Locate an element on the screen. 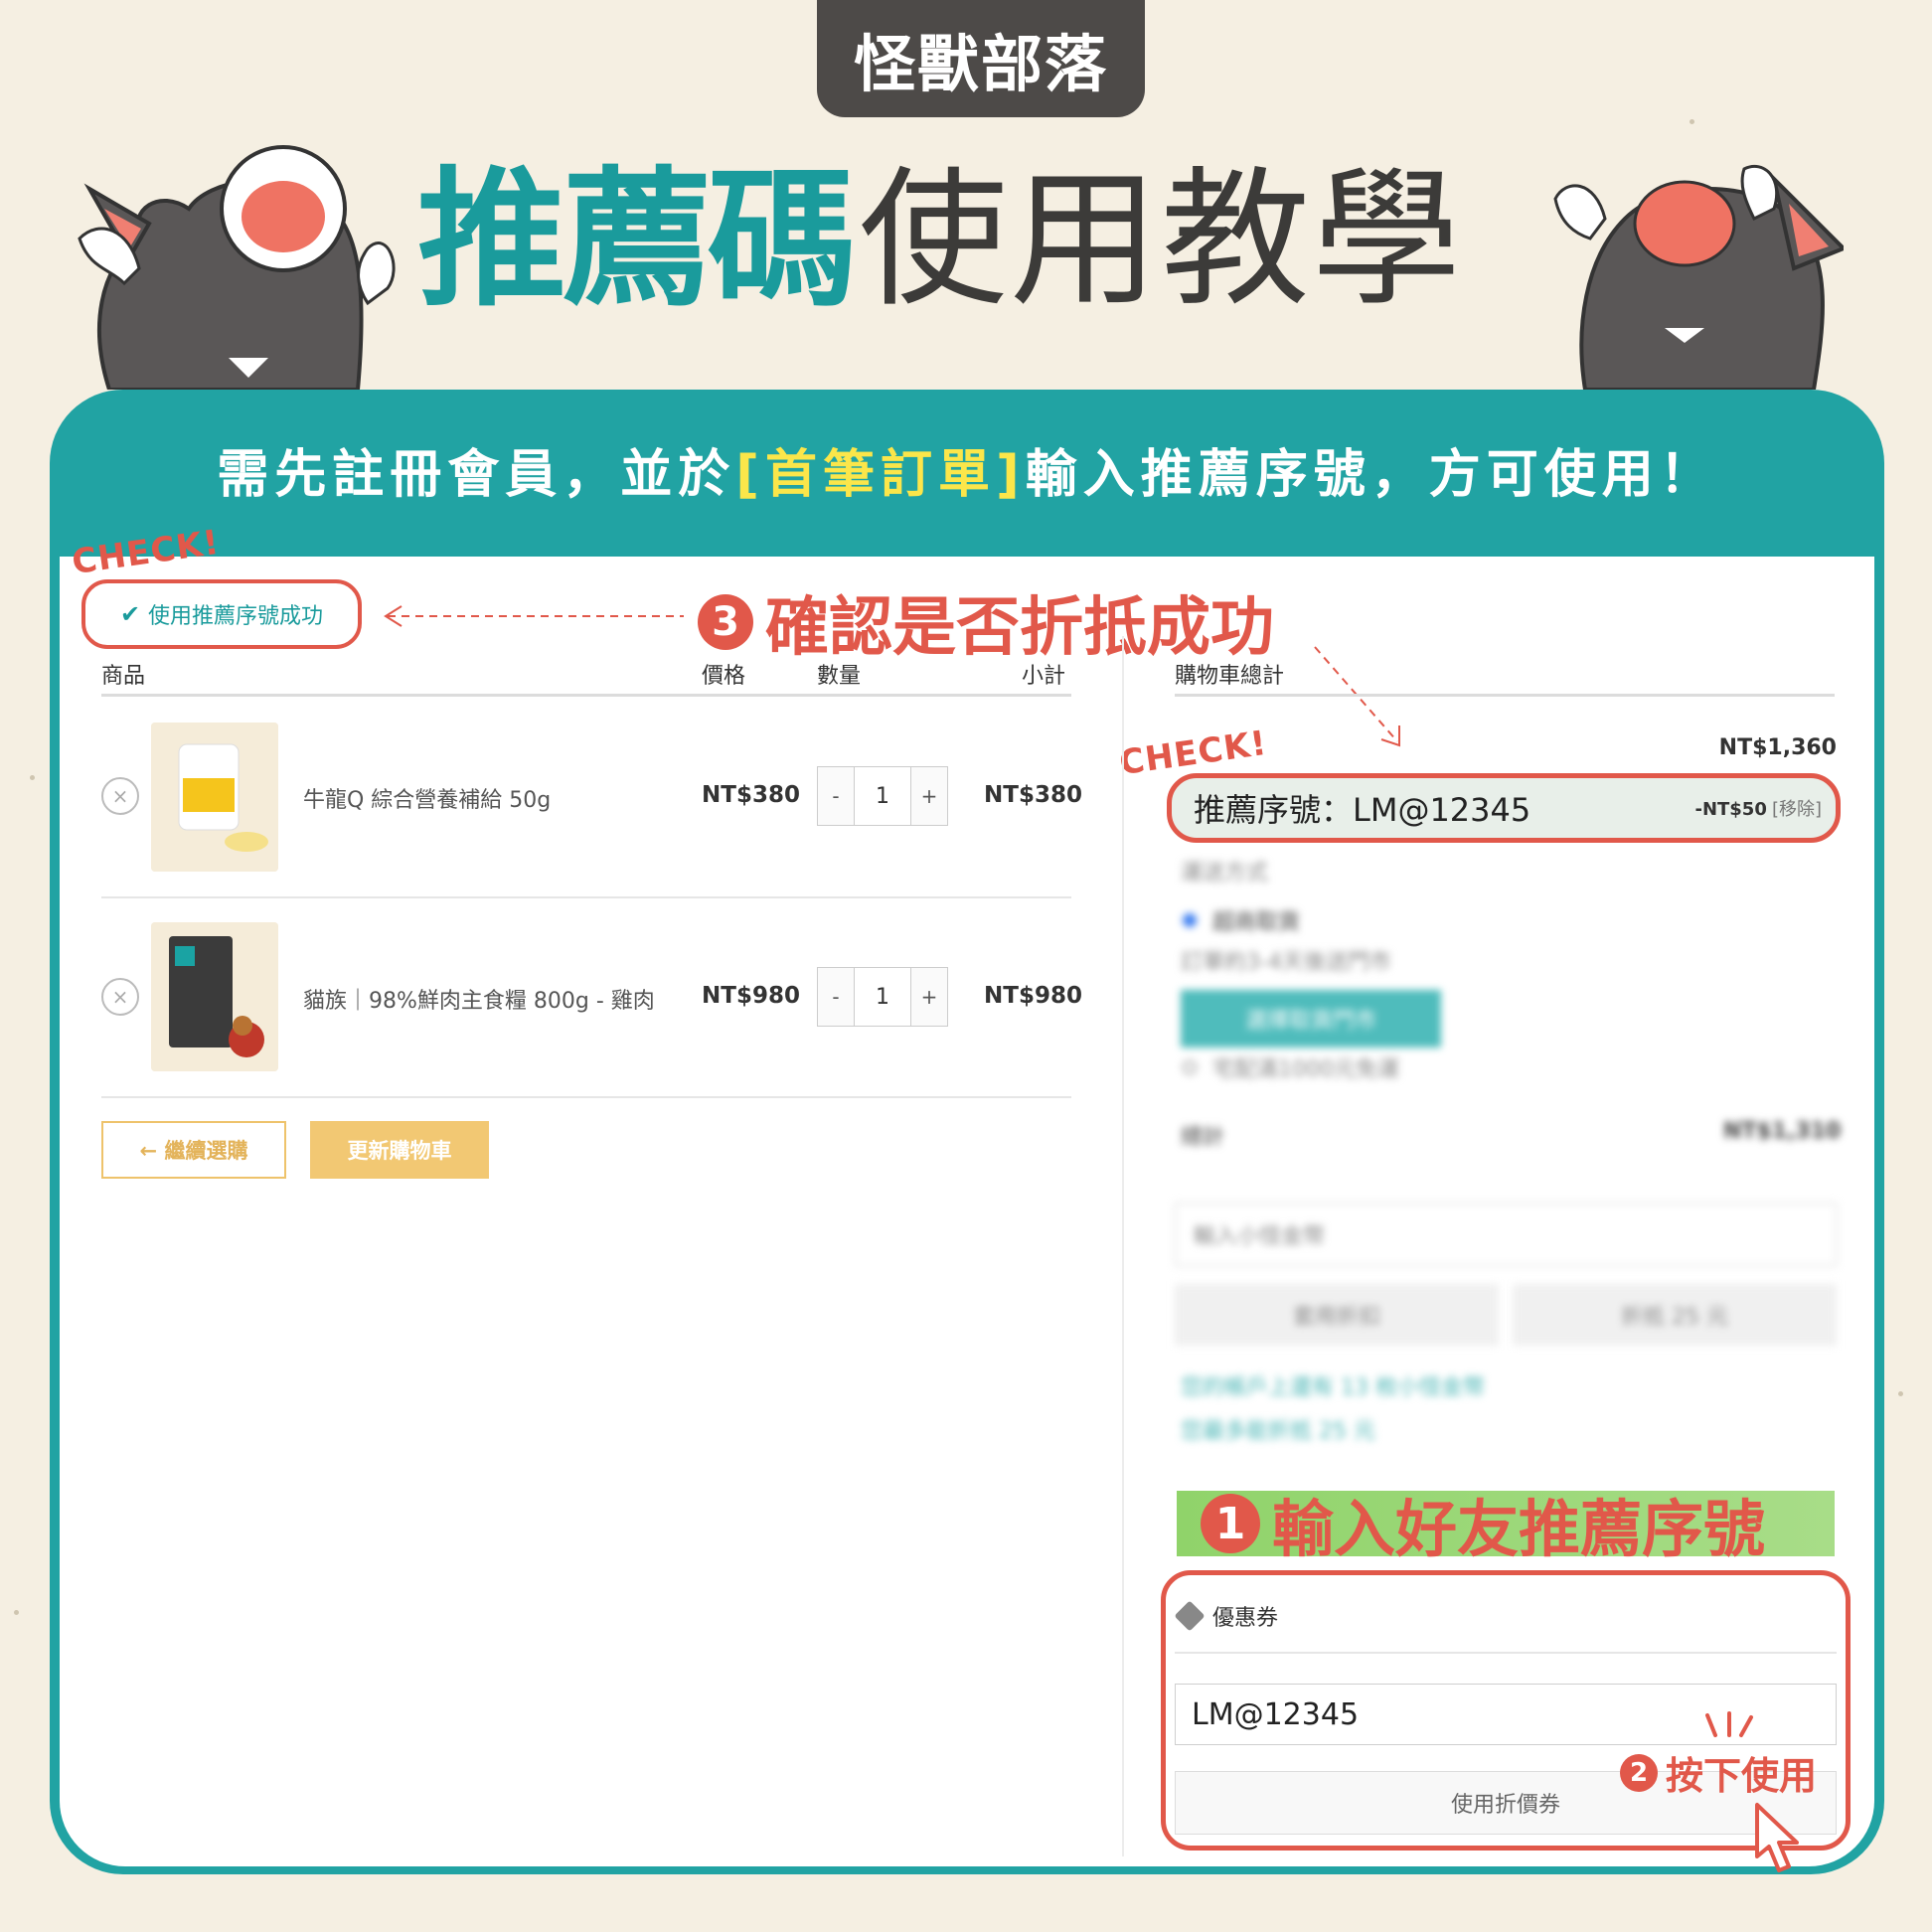 Image resolution: width=1932 pixels, height=1932 pixels. blurred-line: 訂單約3-4天後送門市 is located at coordinates (1286, 962).